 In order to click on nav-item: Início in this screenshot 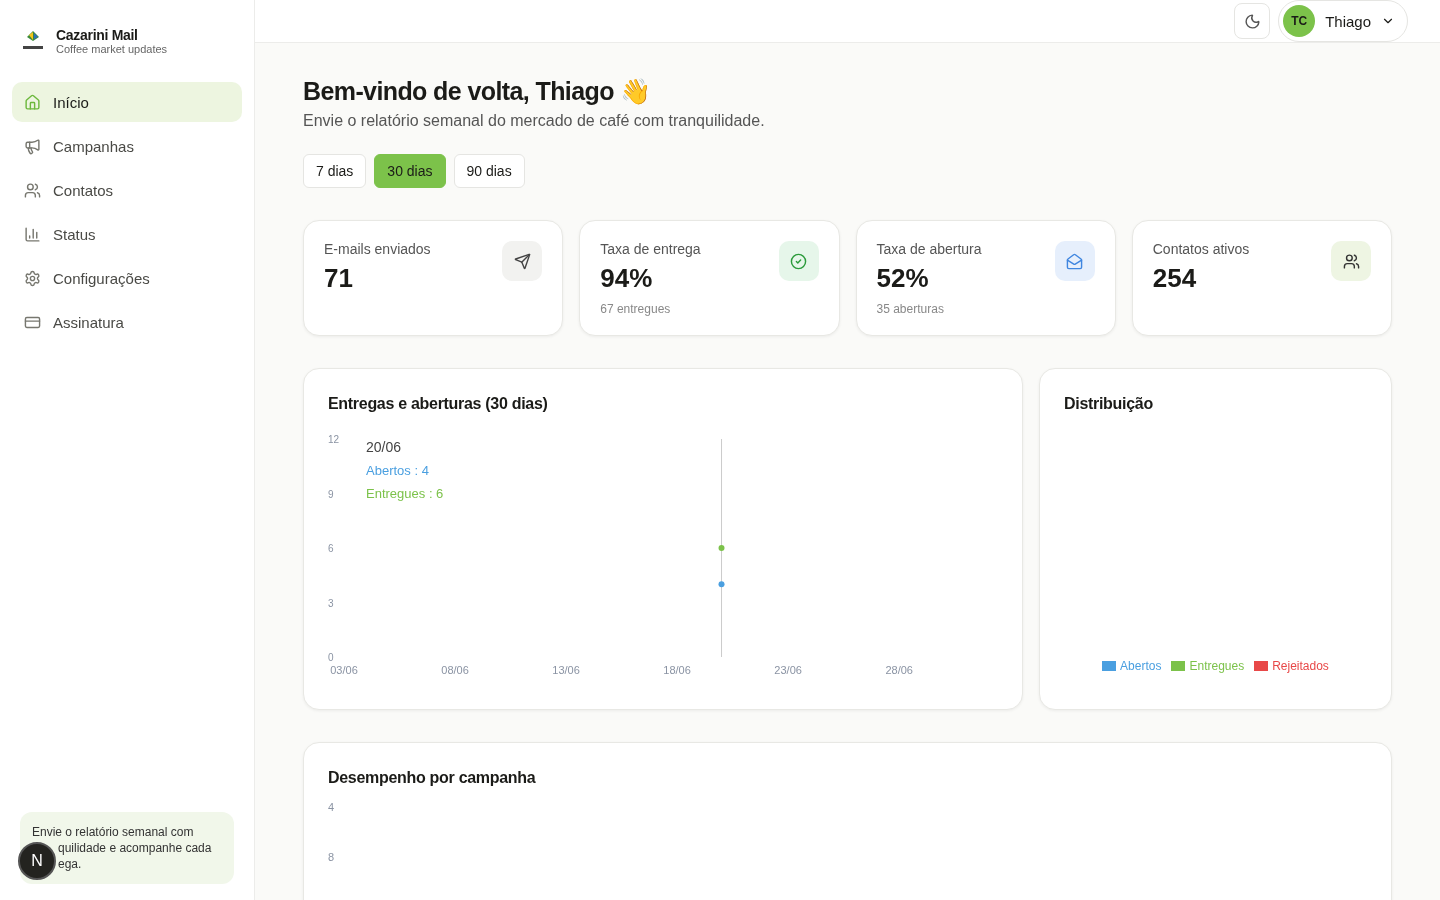, I will do `click(127, 102)`.